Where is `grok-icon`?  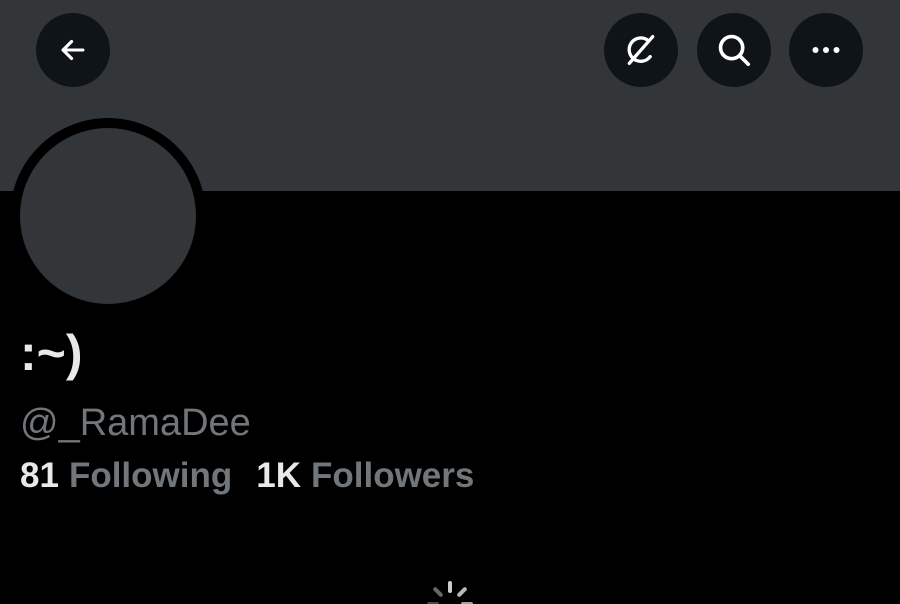 grok-icon is located at coordinates (641, 50).